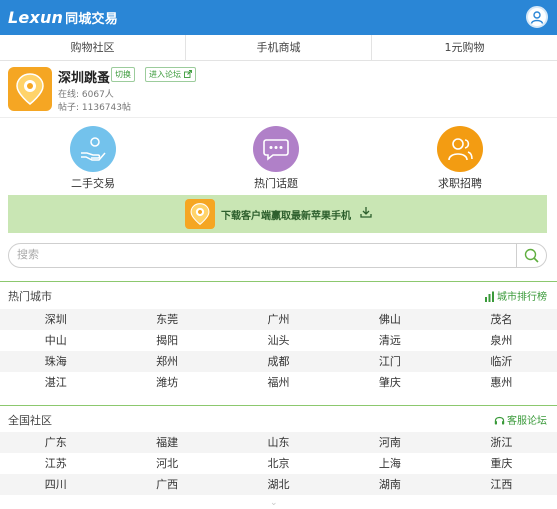  I want to click on province-link: 江西, so click(501, 484).